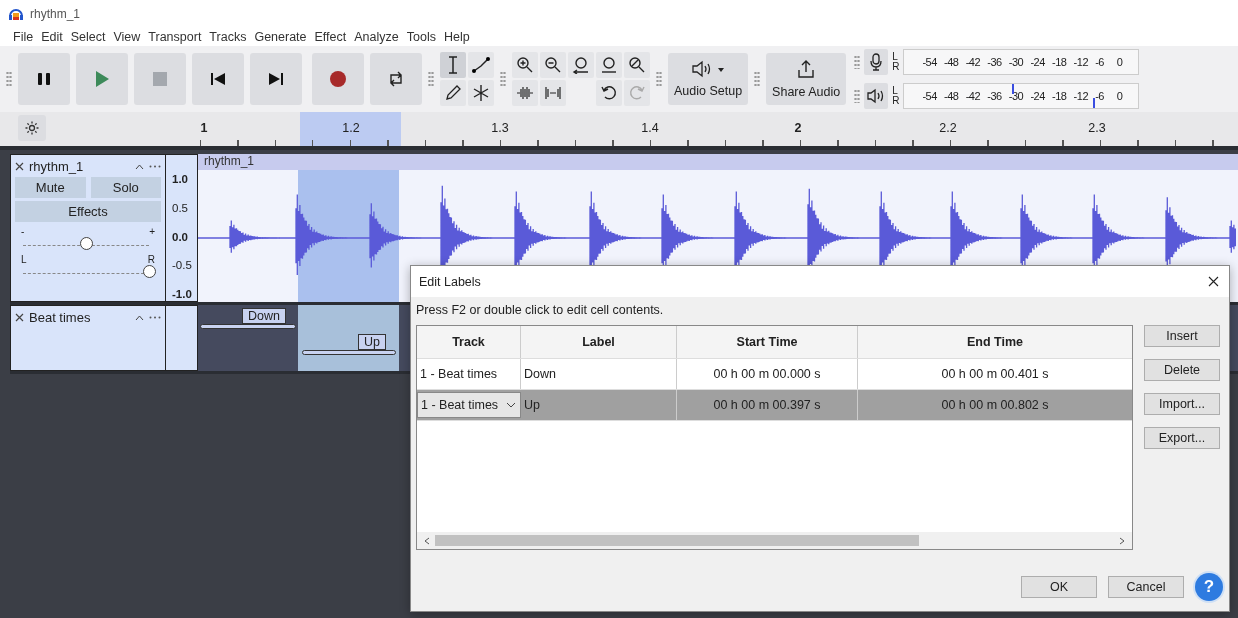 Image resolution: width=1238 pixels, height=618 pixels. Describe the element at coordinates (511, 405) in the screenshot. I see `chevron-down-icon` at that location.